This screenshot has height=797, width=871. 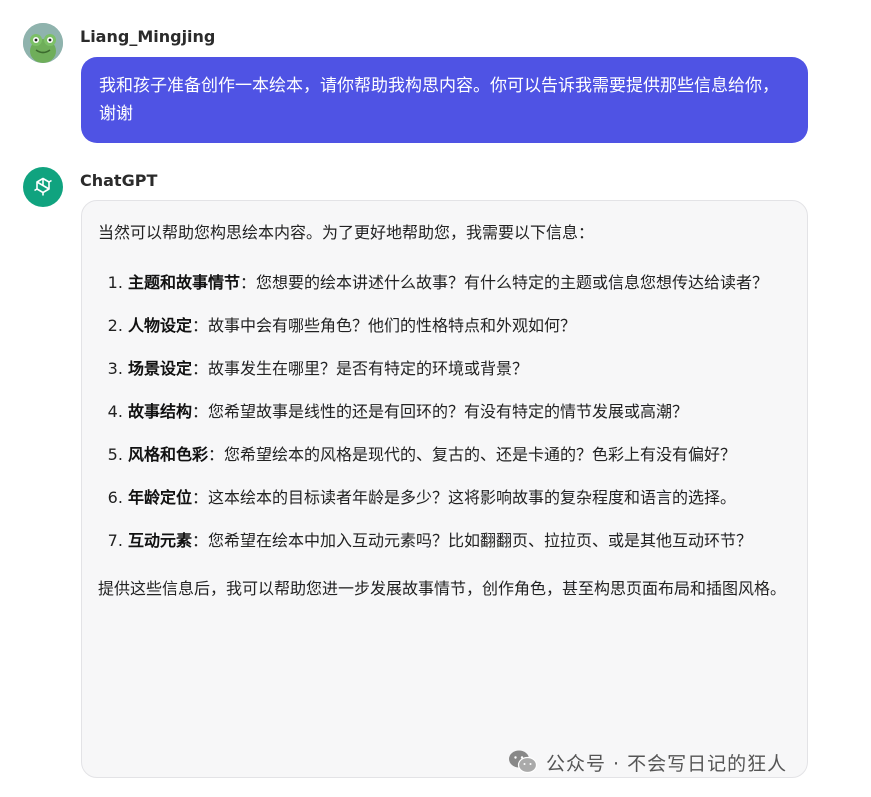 I want to click on item-title: 互动元素, so click(x=160, y=540).